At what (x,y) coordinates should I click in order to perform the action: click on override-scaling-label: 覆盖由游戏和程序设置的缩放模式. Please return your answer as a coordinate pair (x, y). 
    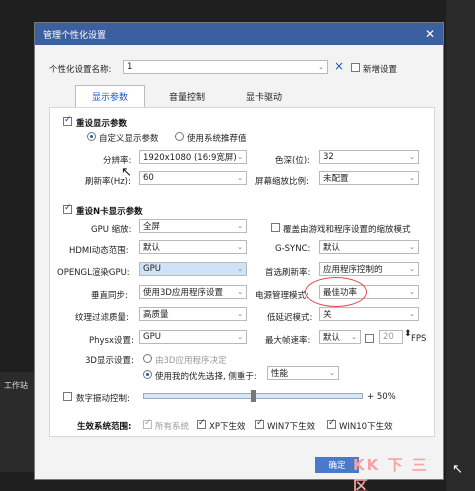
    Looking at the image, I should click on (347, 230).